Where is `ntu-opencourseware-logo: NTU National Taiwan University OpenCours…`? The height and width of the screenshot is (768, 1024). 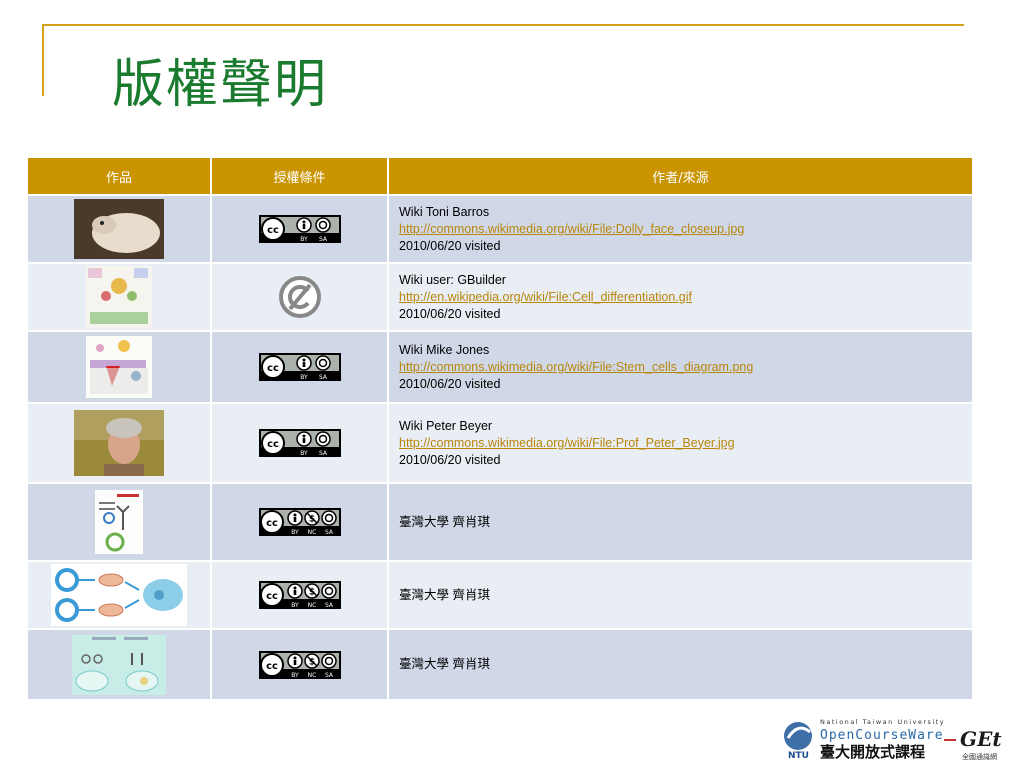
ntu-opencourseware-logo: NTU National Taiwan University OpenCours… is located at coordinates (893, 739).